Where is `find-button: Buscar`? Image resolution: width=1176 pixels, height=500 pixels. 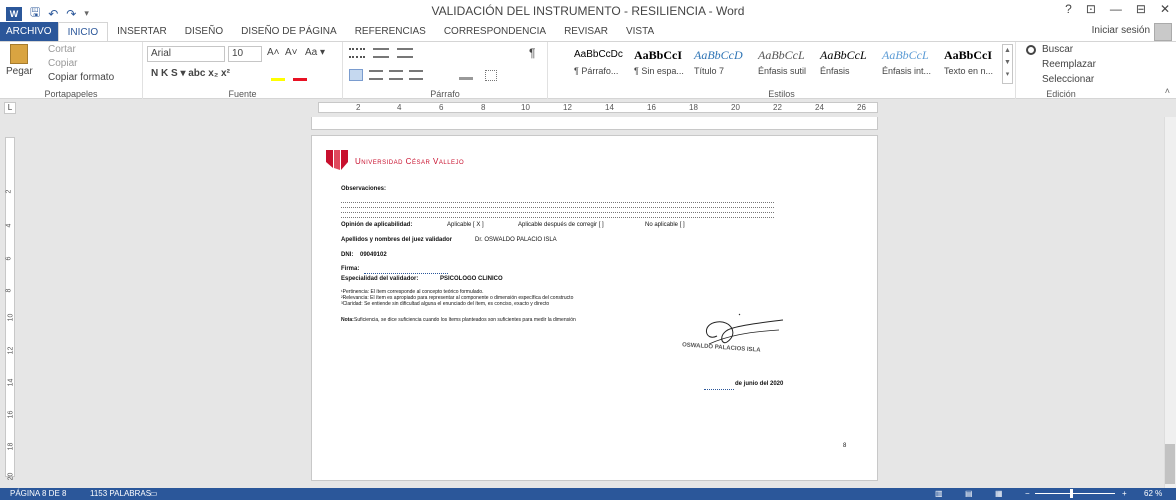
find-button: Buscar is located at coordinates (1057, 49).